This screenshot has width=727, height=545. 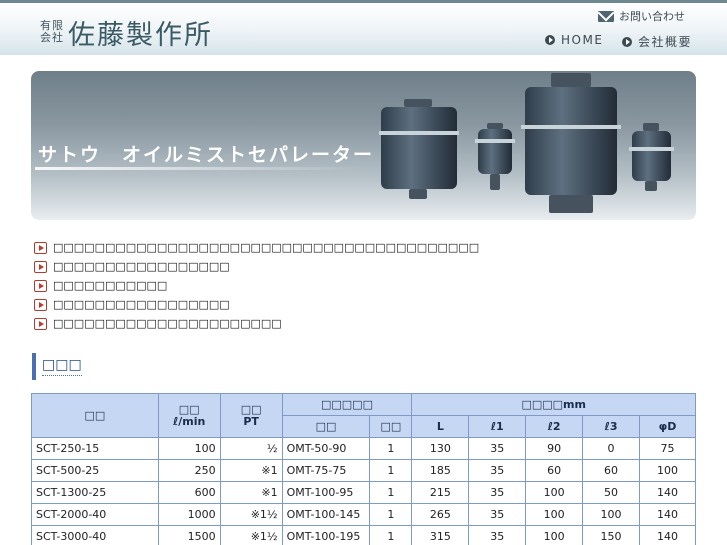 What do you see at coordinates (95, 470) in the screenshot?
I see `cell-model: SCT-500-25` at bounding box center [95, 470].